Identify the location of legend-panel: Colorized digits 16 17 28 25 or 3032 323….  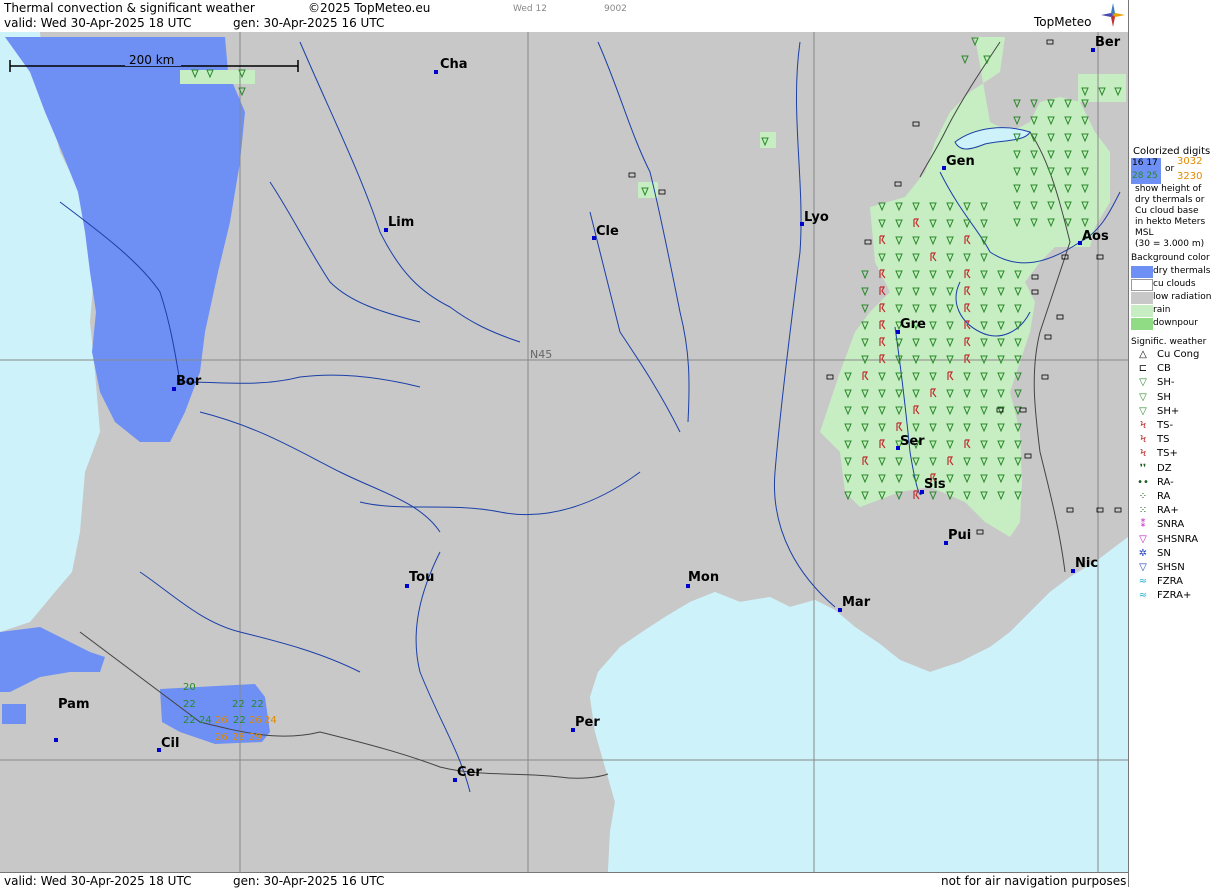
(1173, 443).